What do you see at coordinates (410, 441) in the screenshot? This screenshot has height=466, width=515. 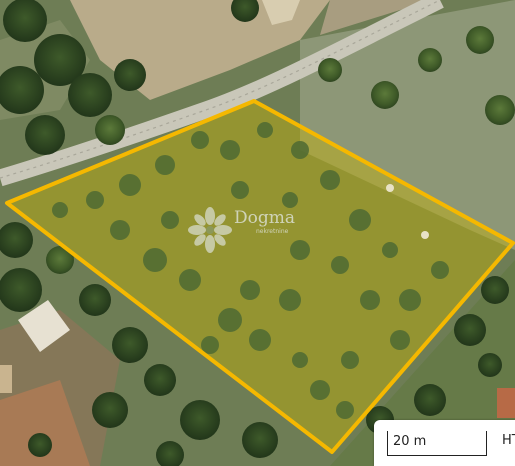 I see `scale-label: 20 m` at bounding box center [410, 441].